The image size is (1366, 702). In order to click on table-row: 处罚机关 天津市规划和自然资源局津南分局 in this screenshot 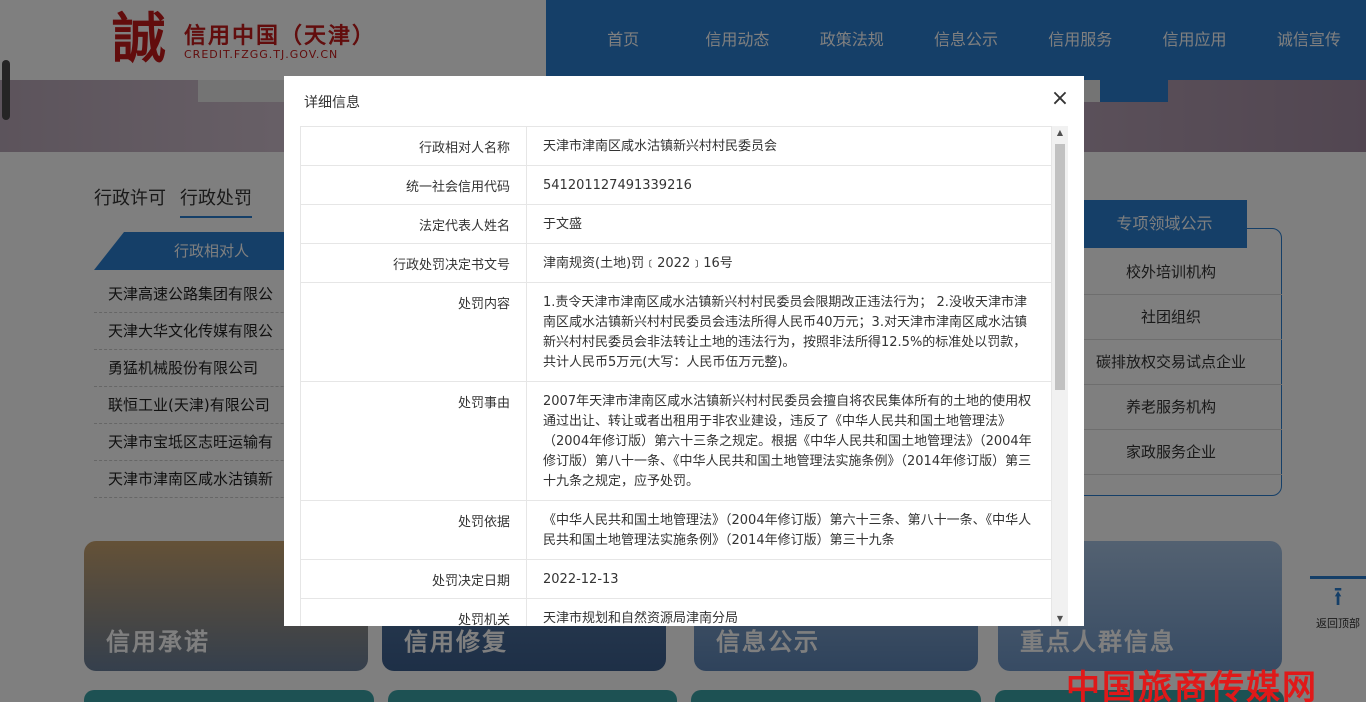, I will do `click(676, 612)`.